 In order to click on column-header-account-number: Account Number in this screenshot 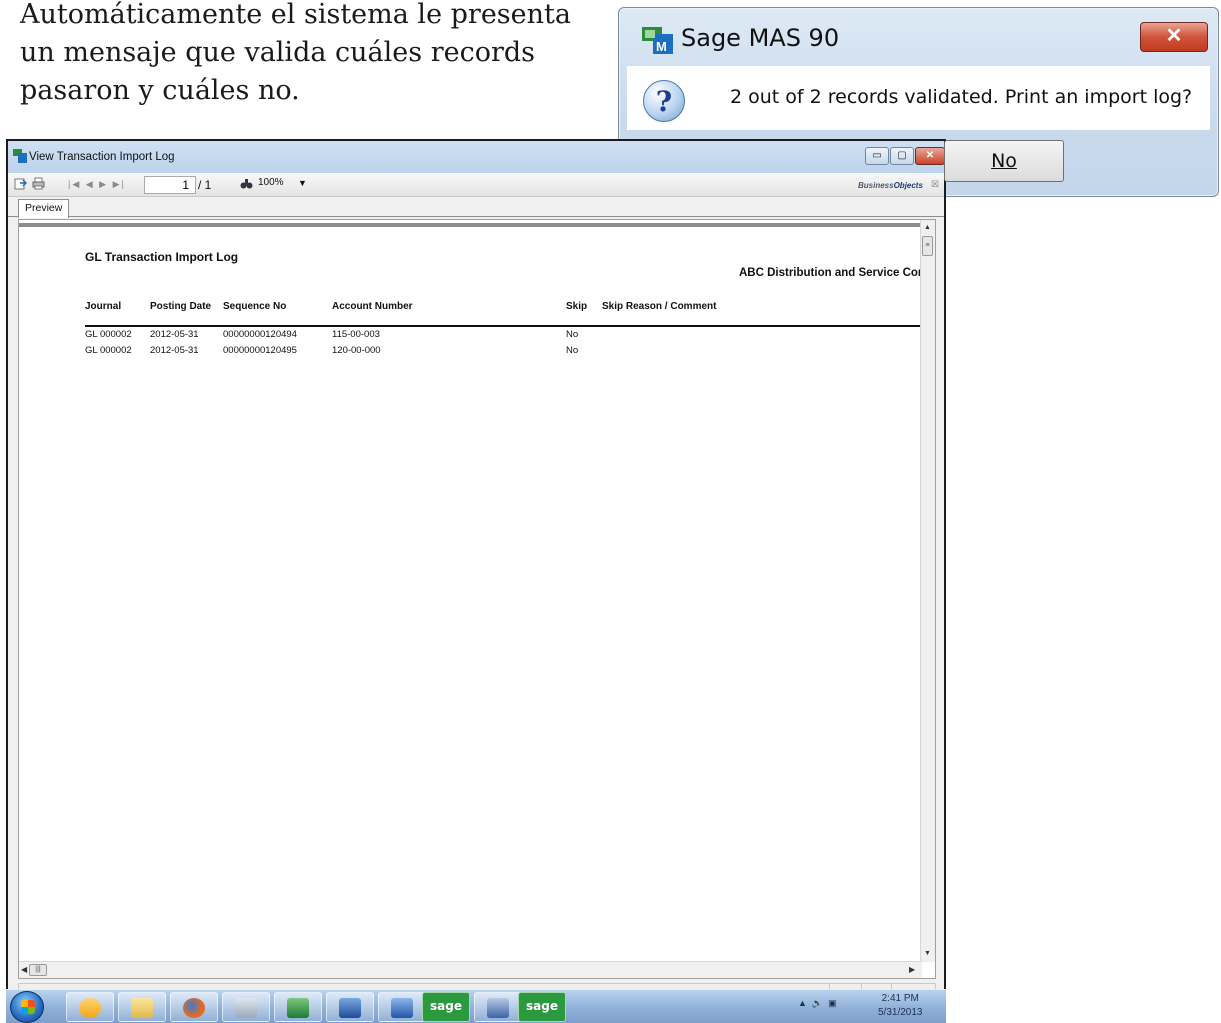, I will do `click(372, 306)`.